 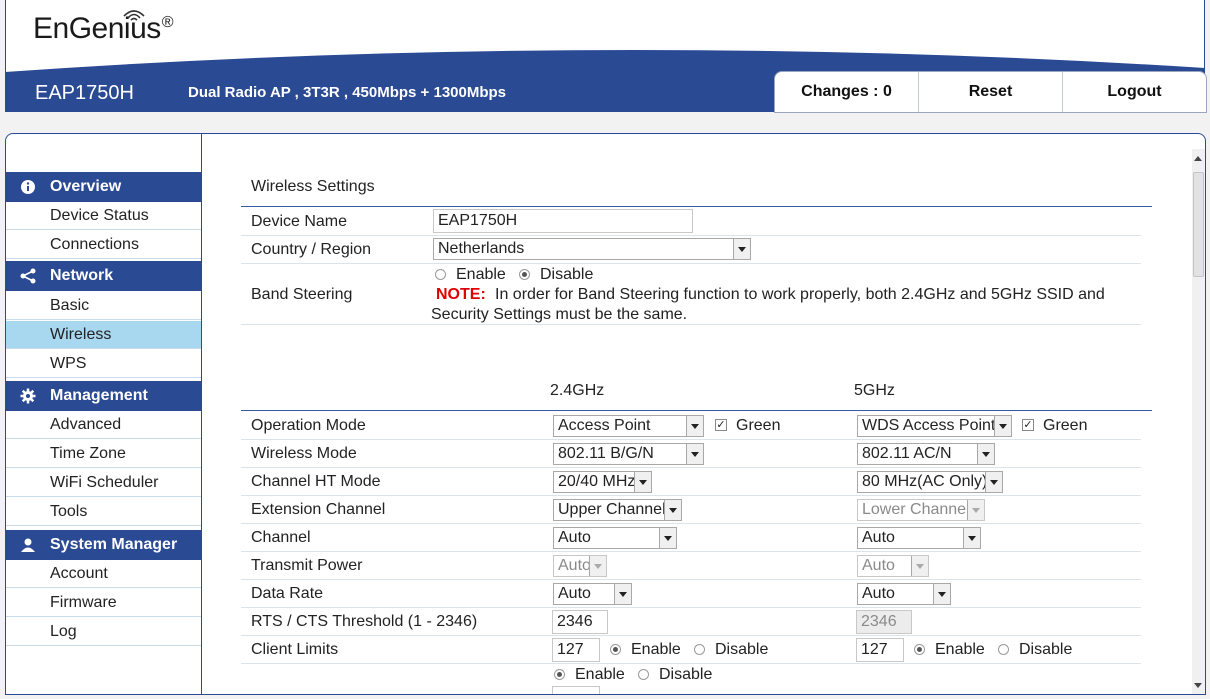 I want to click on sidebar-section-label: System Manager, so click(x=114, y=544).